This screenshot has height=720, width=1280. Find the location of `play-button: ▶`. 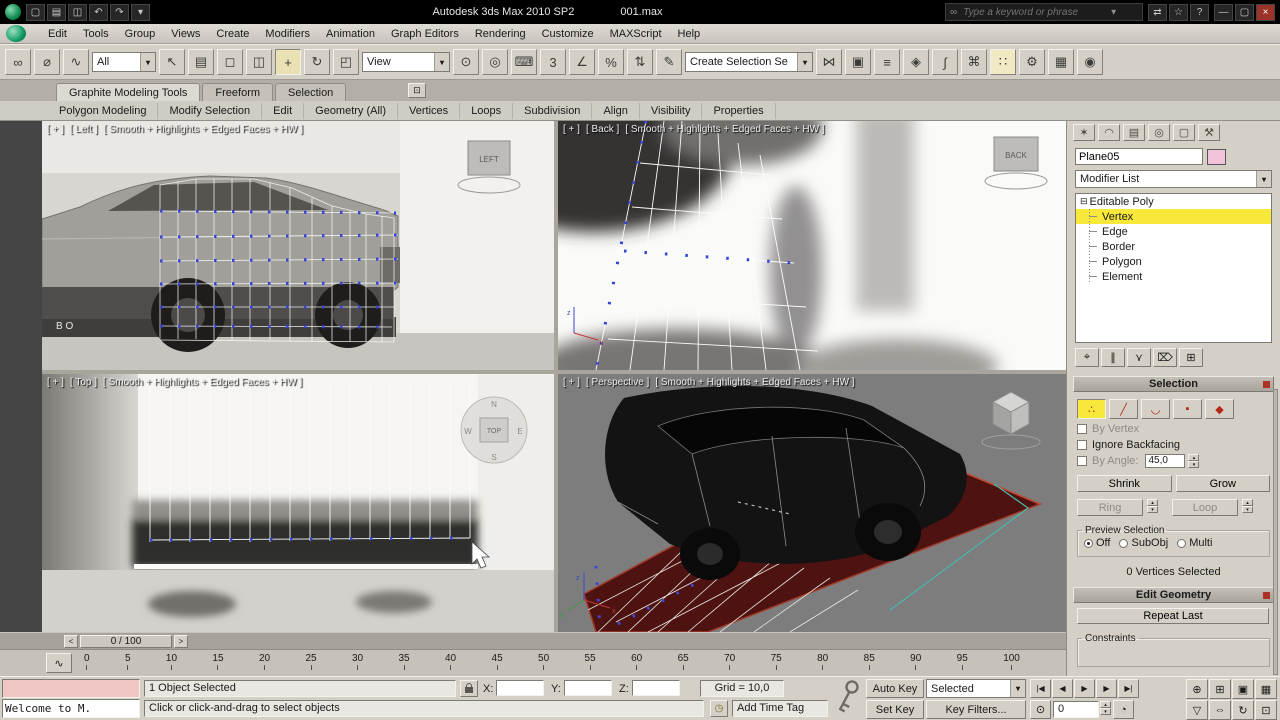

play-button: ▶ is located at coordinates (1084, 688).